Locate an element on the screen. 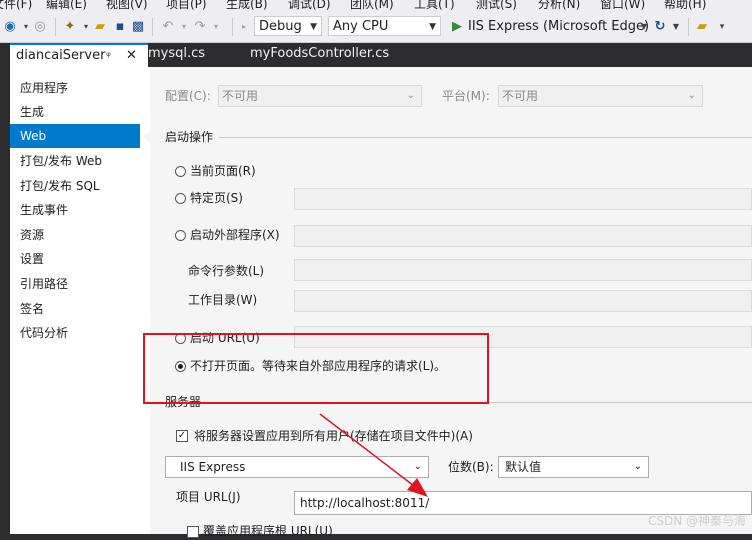  arrow-head is located at coordinates (417, 487).